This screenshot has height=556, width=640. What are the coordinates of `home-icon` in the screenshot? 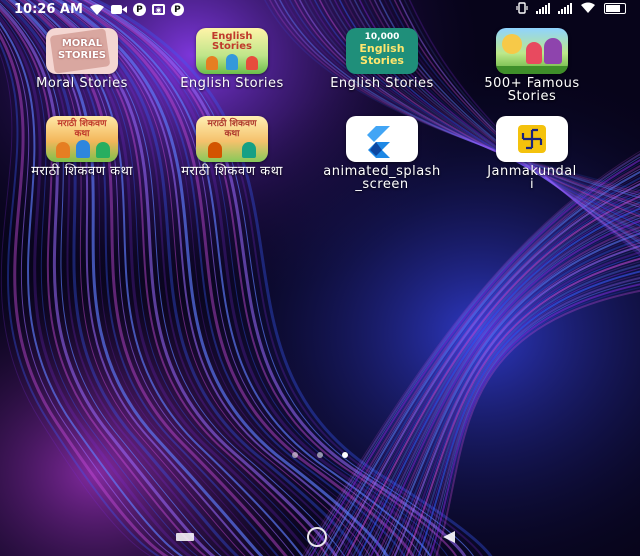 It's located at (317, 537).